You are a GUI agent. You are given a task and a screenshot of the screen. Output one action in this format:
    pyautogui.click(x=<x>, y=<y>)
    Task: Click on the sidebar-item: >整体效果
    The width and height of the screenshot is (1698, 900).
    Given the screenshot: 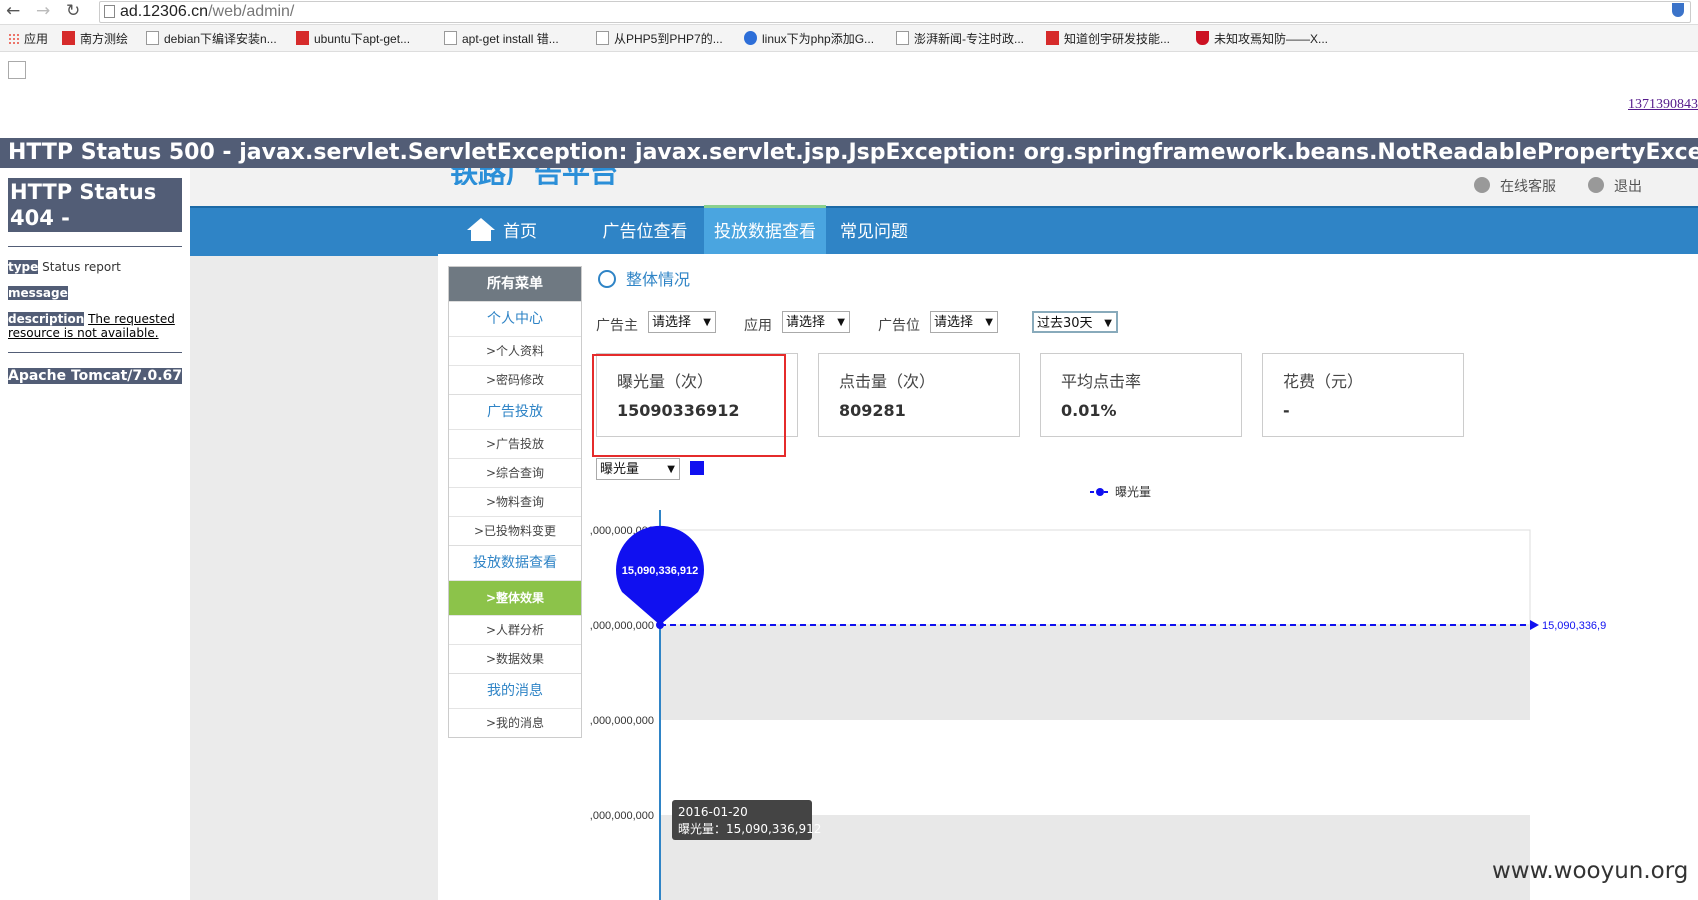 What is the action you would take?
    pyautogui.click(x=515, y=597)
    